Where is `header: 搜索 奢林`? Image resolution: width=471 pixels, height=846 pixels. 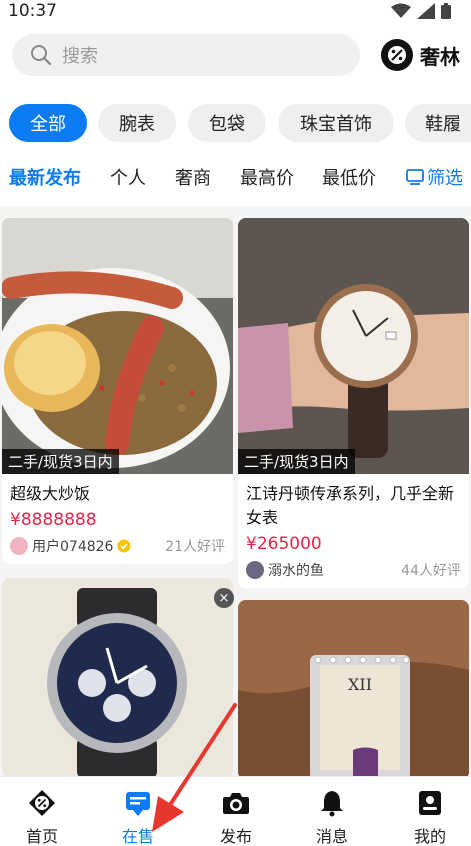
header: 搜索 奢林 is located at coordinates (235, 60).